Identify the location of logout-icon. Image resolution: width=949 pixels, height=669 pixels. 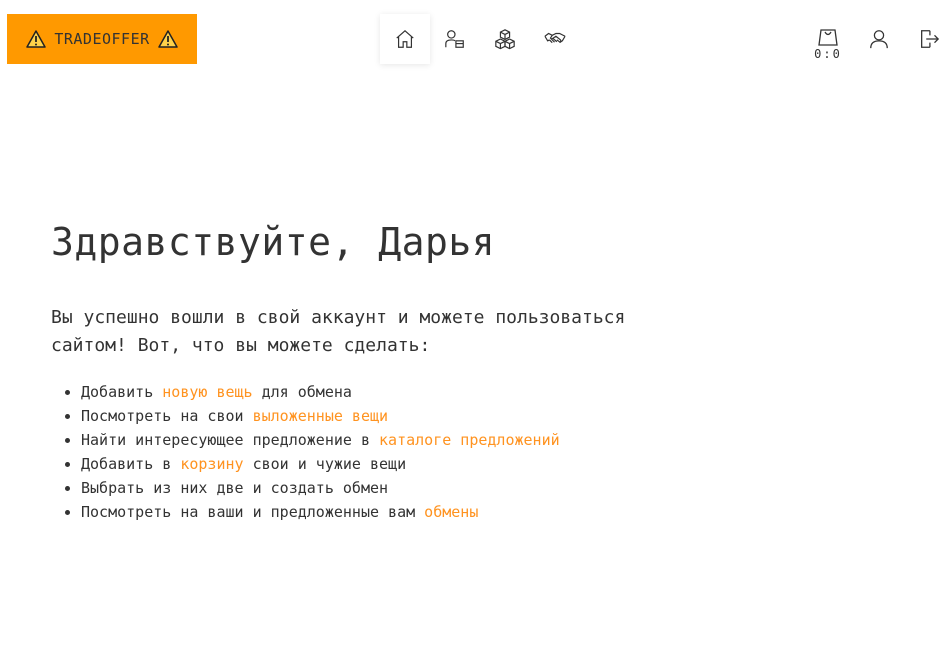
(930, 39).